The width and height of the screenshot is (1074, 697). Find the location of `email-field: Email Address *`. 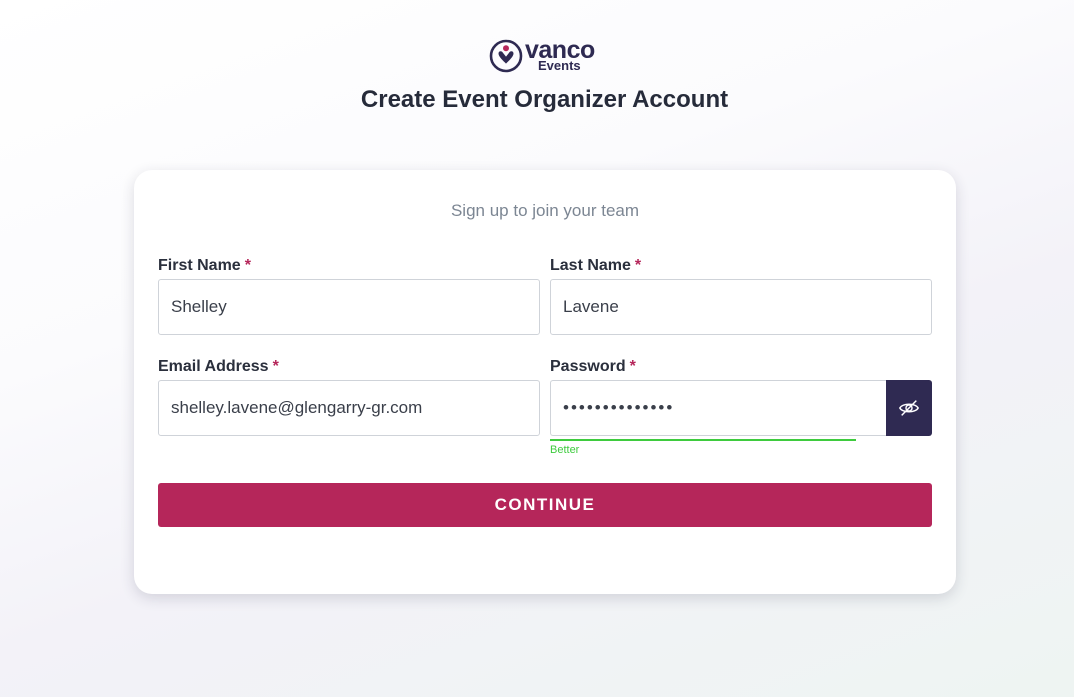

email-field: Email Address * is located at coordinates (349, 396).